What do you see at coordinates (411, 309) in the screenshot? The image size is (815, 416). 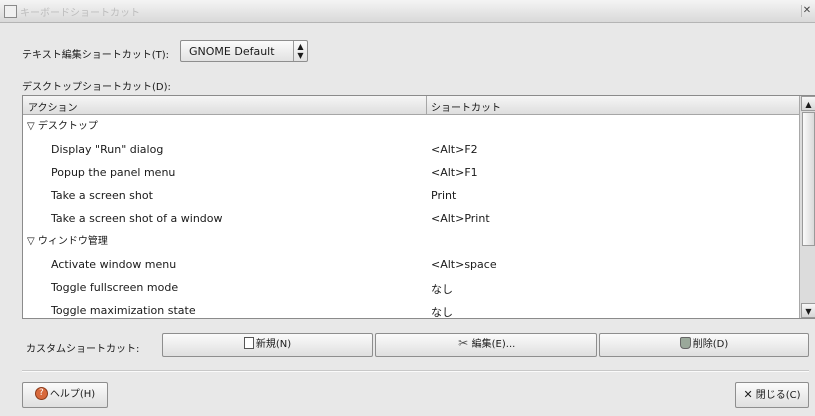 I see `table-row: Toggle maximization state なし` at bounding box center [411, 309].